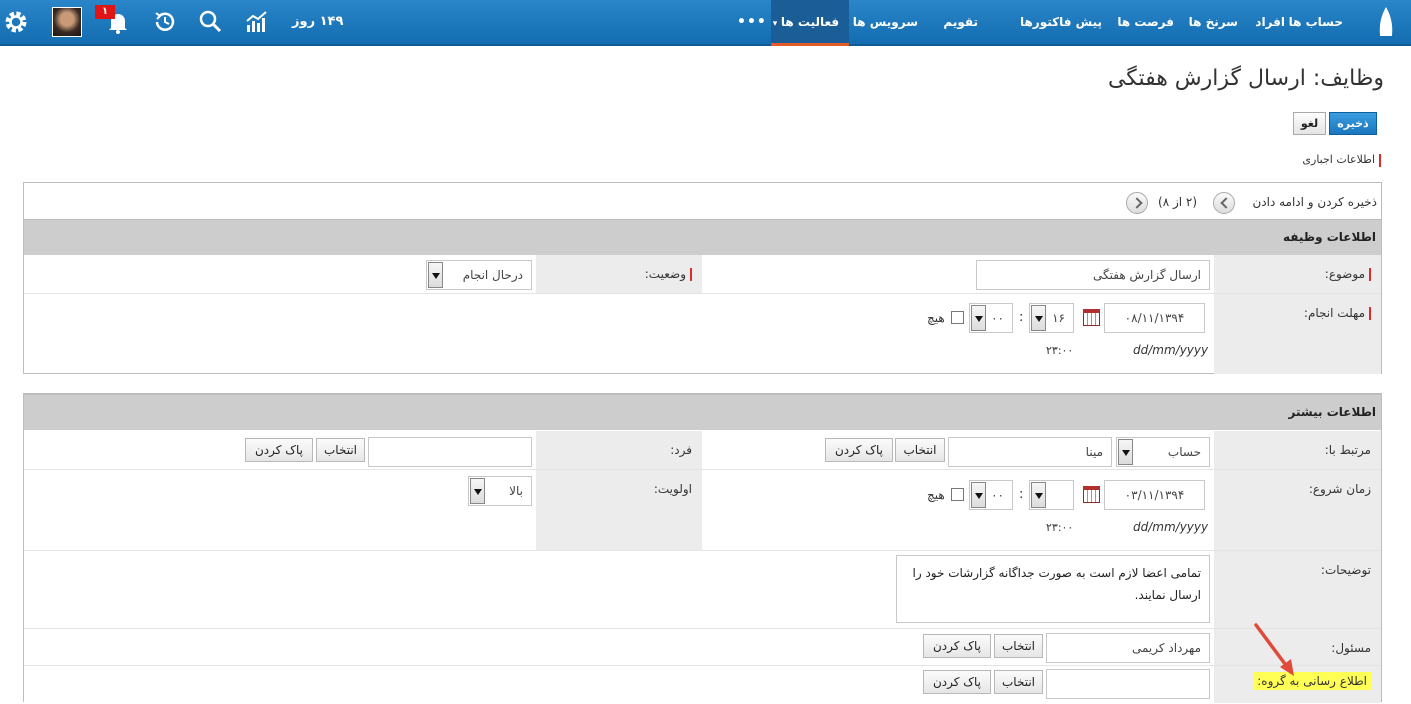 The height and width of the screenshot is (704, 1411). What do you see at coordinates (1337, 313) in the screenshot?
I see `due-label: مهلت انجام:` at bounding box center [1337, 313].